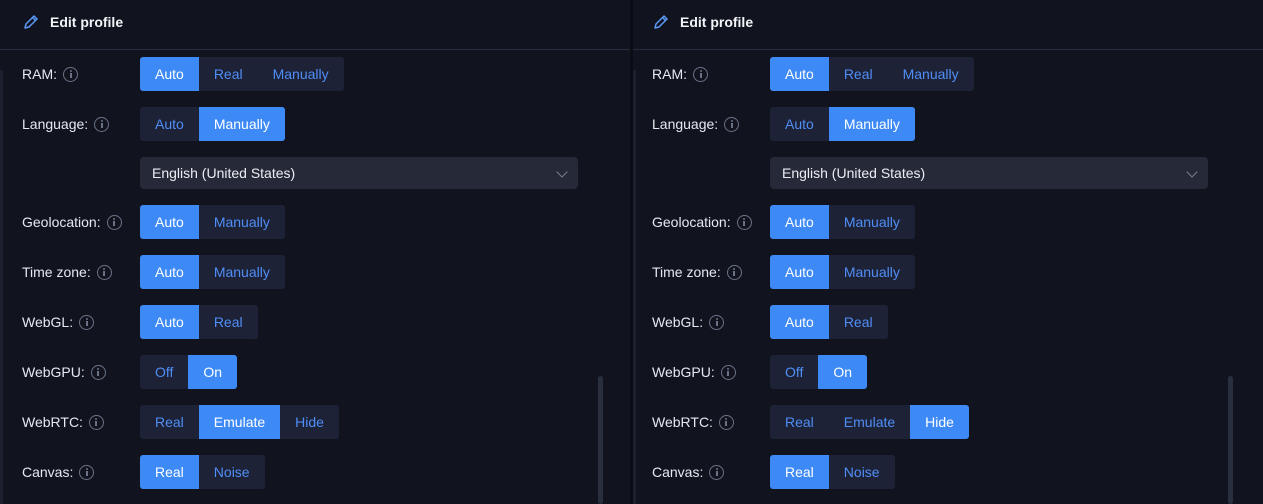  What do you see at coordinates (315, 322) in the screenshot?
I see `webgl-row: WebGL: Auto Real` at bounding box center [315, 322].